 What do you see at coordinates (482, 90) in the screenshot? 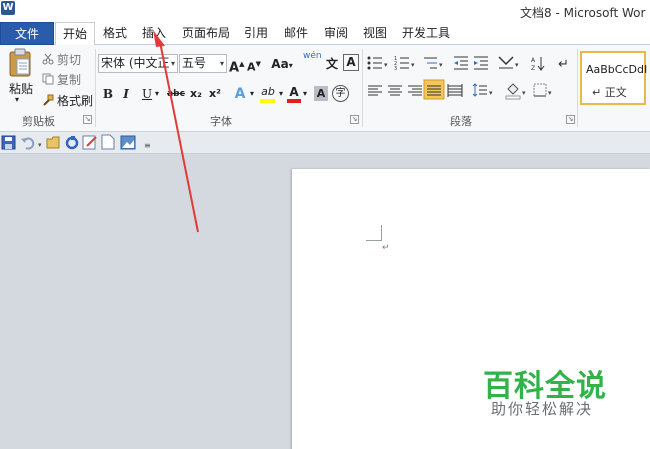
I see `line-spacing-icon: ▾` at bounding box center [482, 90].